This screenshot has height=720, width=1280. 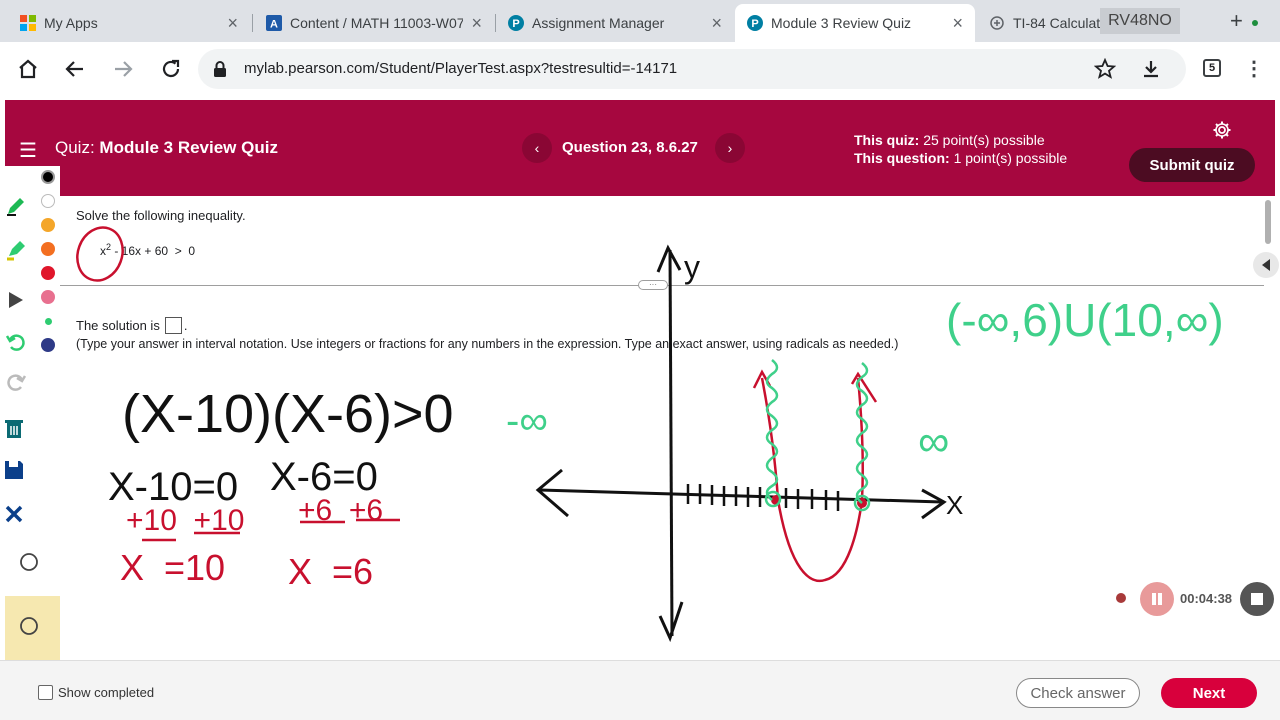 I want to click on question-points-value: 1 point(s) possible, so click(x=1010, y=158).